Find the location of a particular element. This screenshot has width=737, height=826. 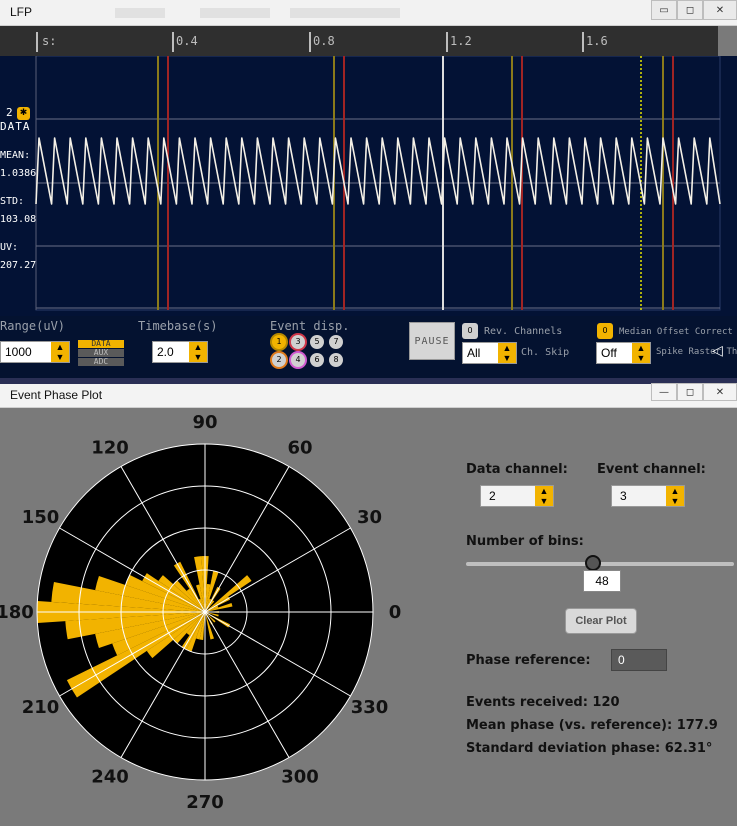

data-channel-select: 2 ▲ ▼ is located at coordinates (517, 496).